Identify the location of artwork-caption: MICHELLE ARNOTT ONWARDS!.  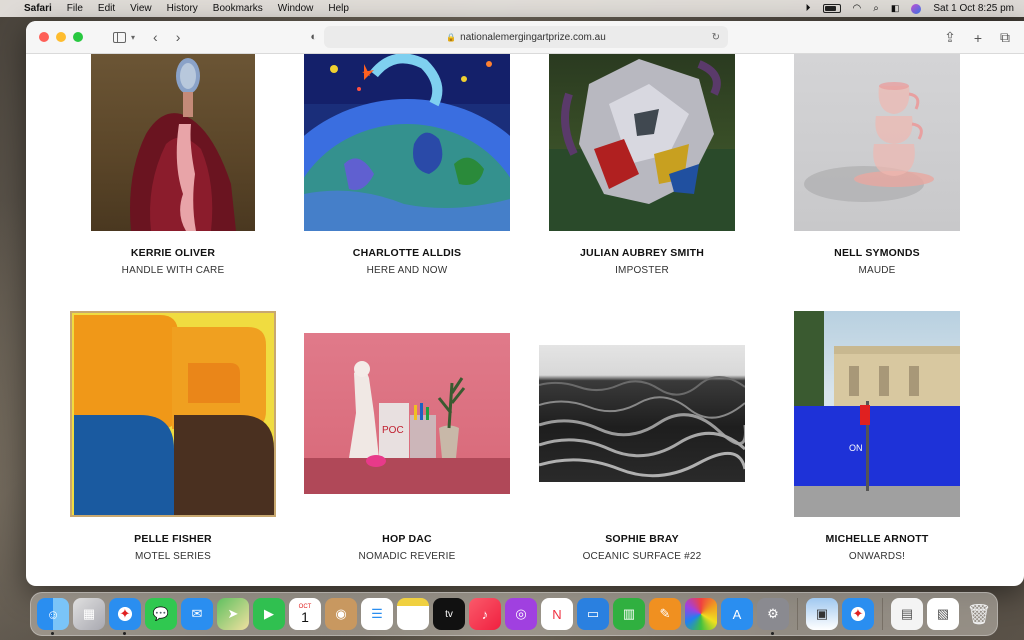
(877, 547).